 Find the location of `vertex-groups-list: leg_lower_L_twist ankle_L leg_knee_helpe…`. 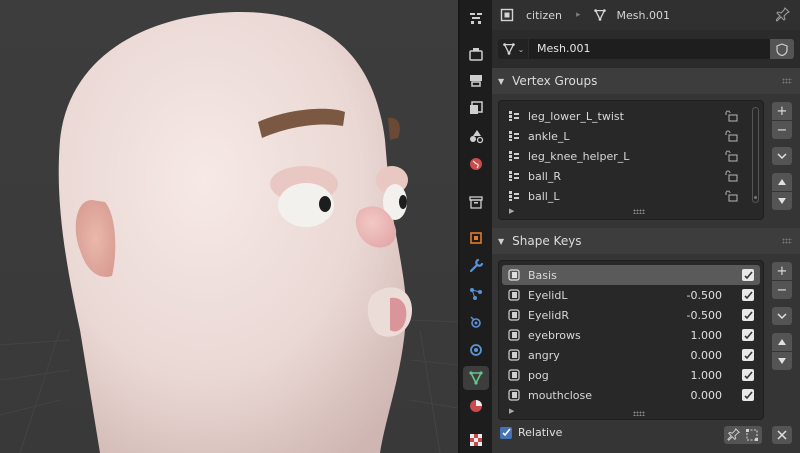

vertex-groups-list: leg_lower_L_twist ankle_L leg_knee_helpe… is located at coordinates (631, 160).